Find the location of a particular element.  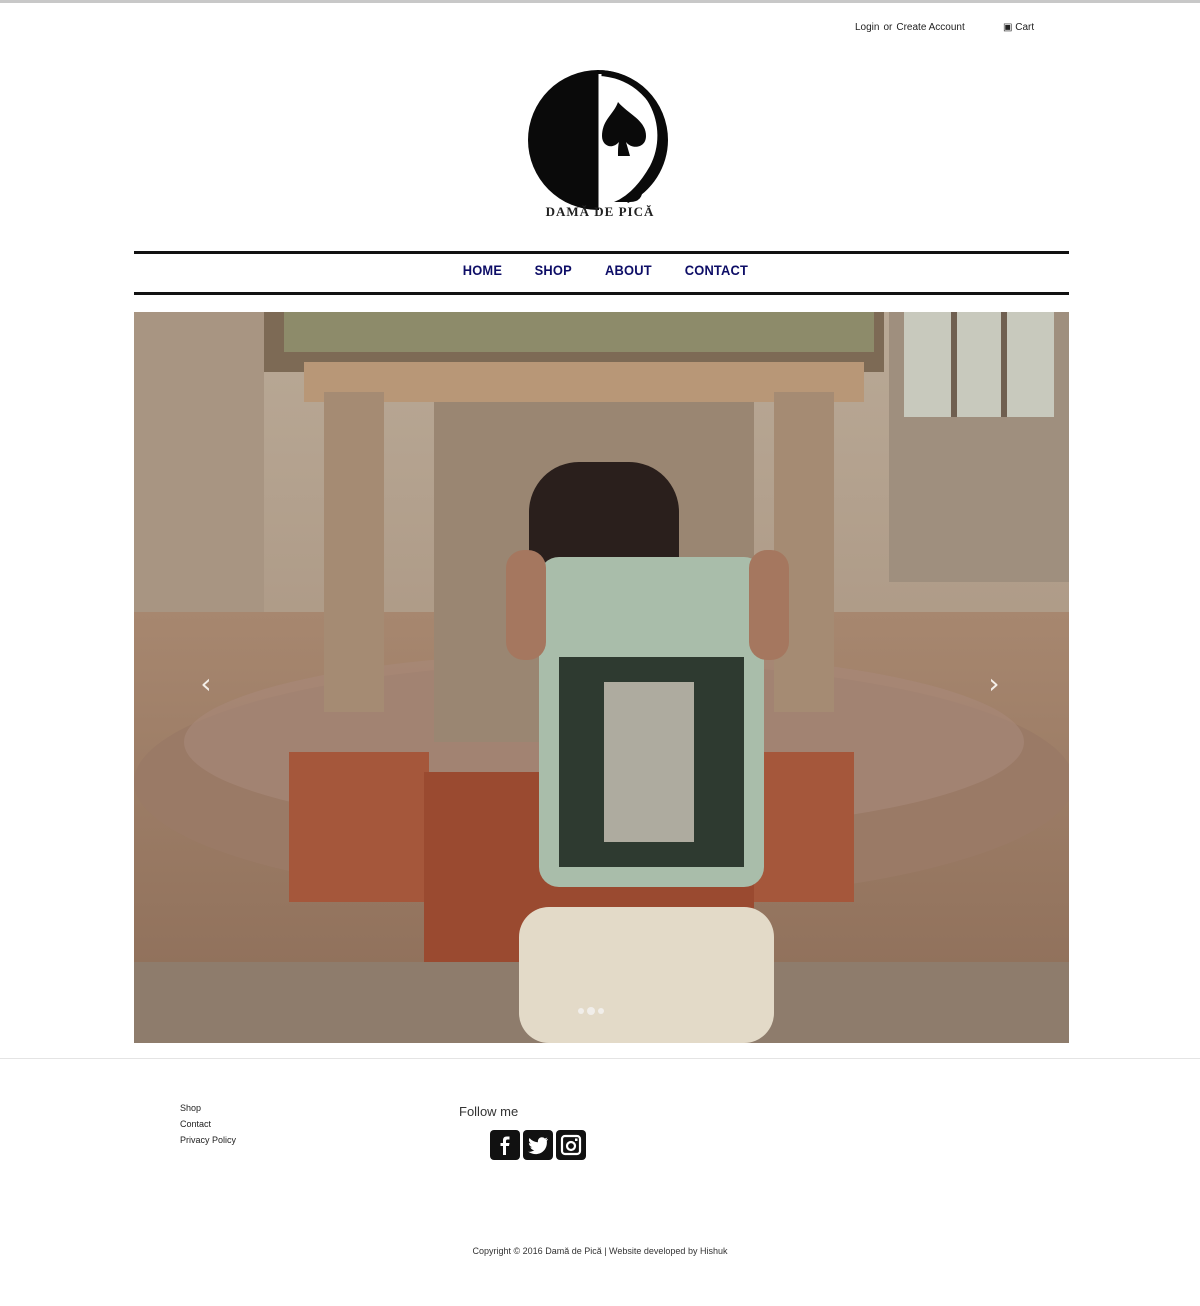

top-border is located at coordinates (600, 1).